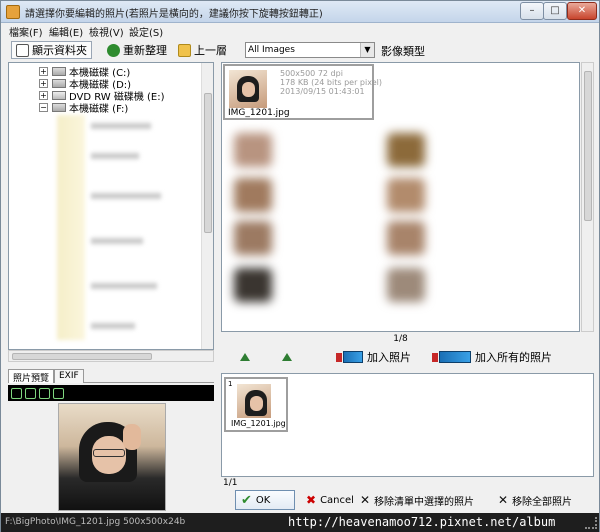 This screenshot has height=532, width=600. I want to click on refresh-button: 重新整理, so click(137, 50).